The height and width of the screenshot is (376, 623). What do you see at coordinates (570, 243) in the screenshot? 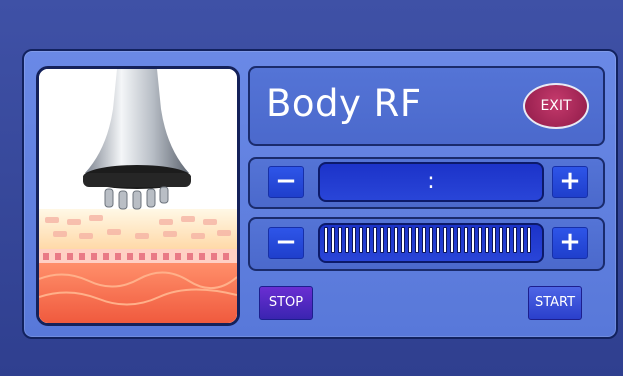
I see `level-increase-button: +` at bounding box center [570, 243].